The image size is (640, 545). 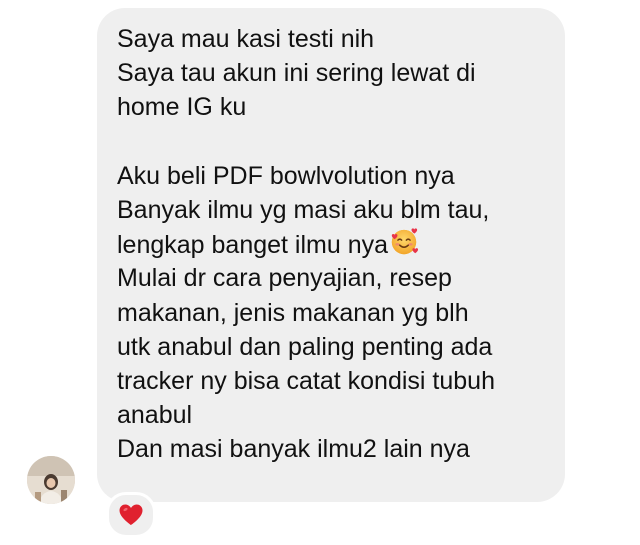 What do you see at coordinates (303, 209) in the screenshot?
I see `message-line-6: Banyak ilmu yg masi aku blm tau,` at bounding box center [303, 209].